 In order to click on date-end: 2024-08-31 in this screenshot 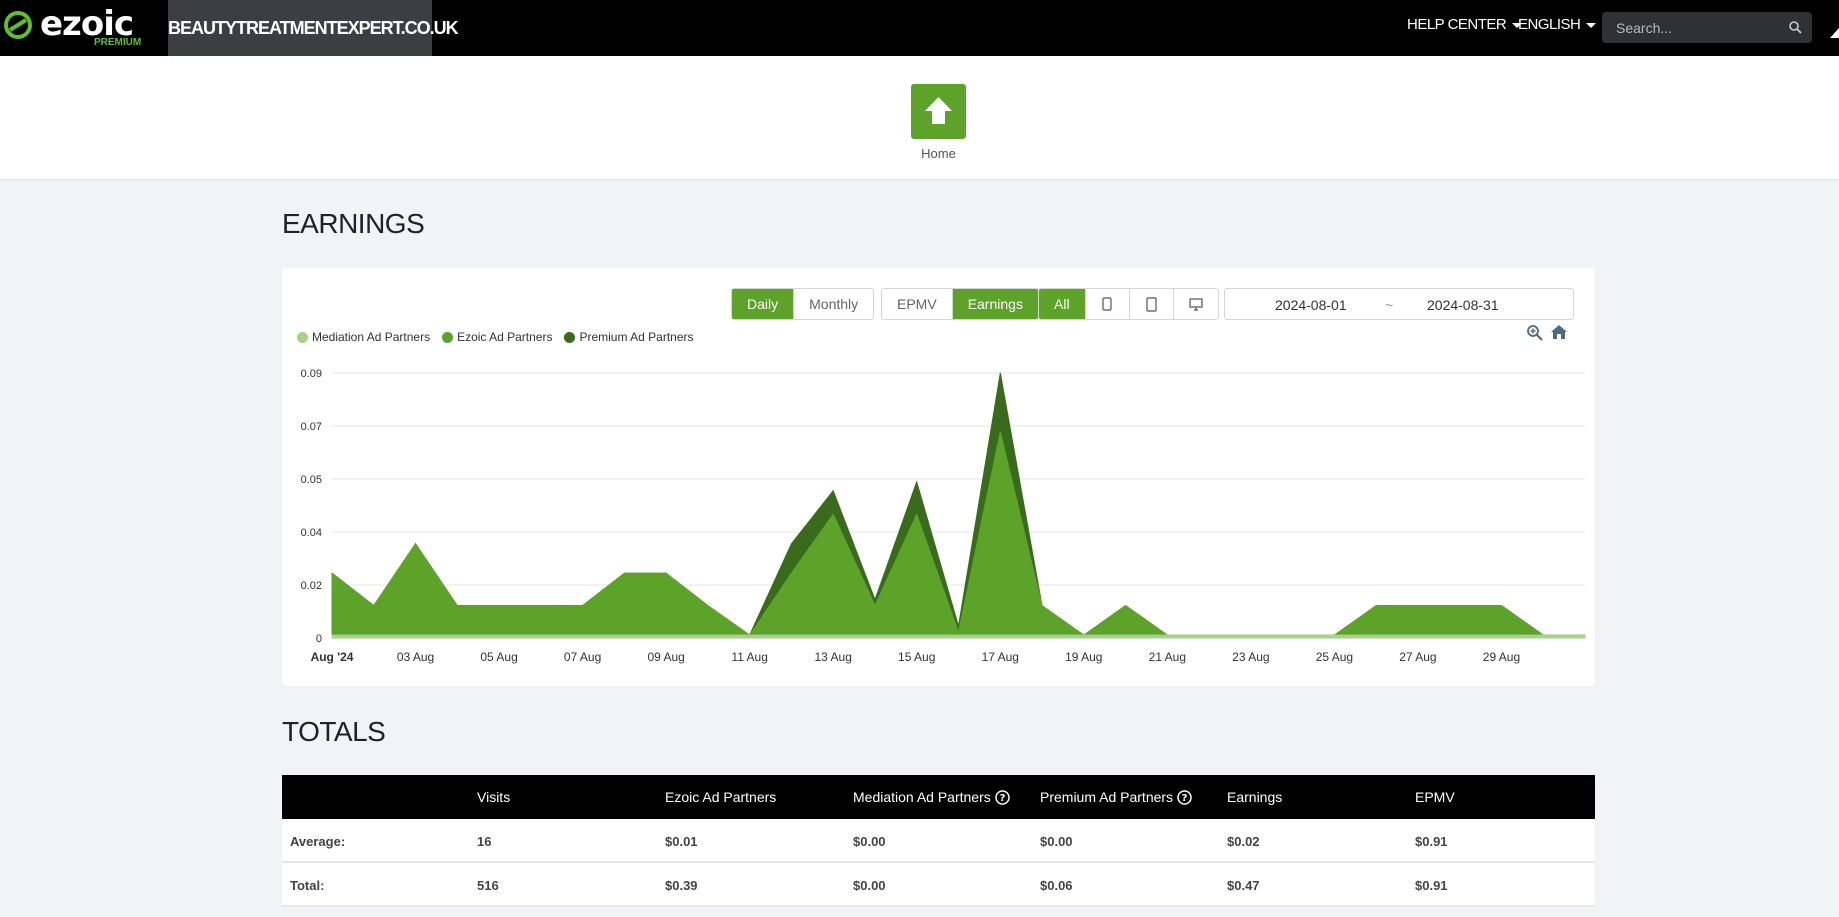, I will do `click(1463, 305)`.